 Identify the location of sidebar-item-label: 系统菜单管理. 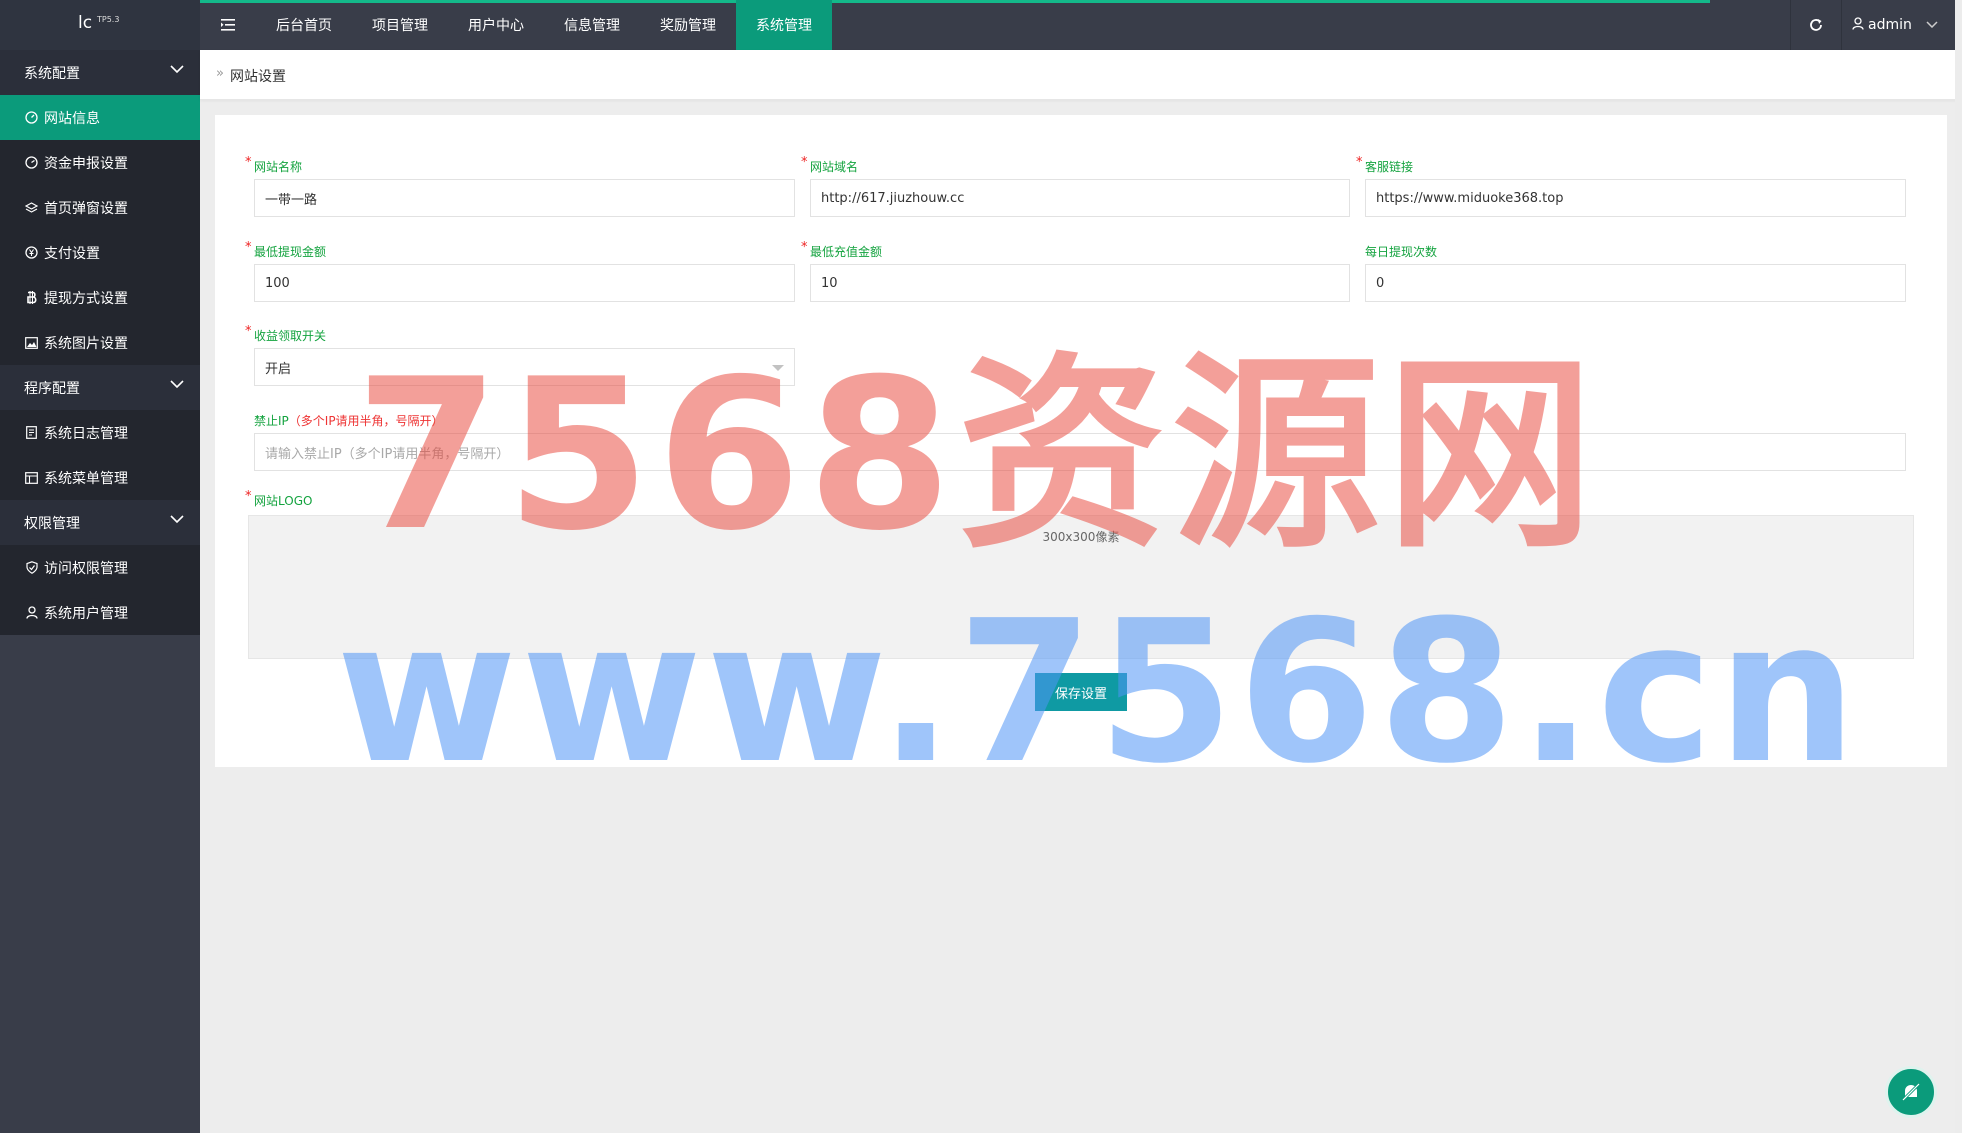
(86, 478).